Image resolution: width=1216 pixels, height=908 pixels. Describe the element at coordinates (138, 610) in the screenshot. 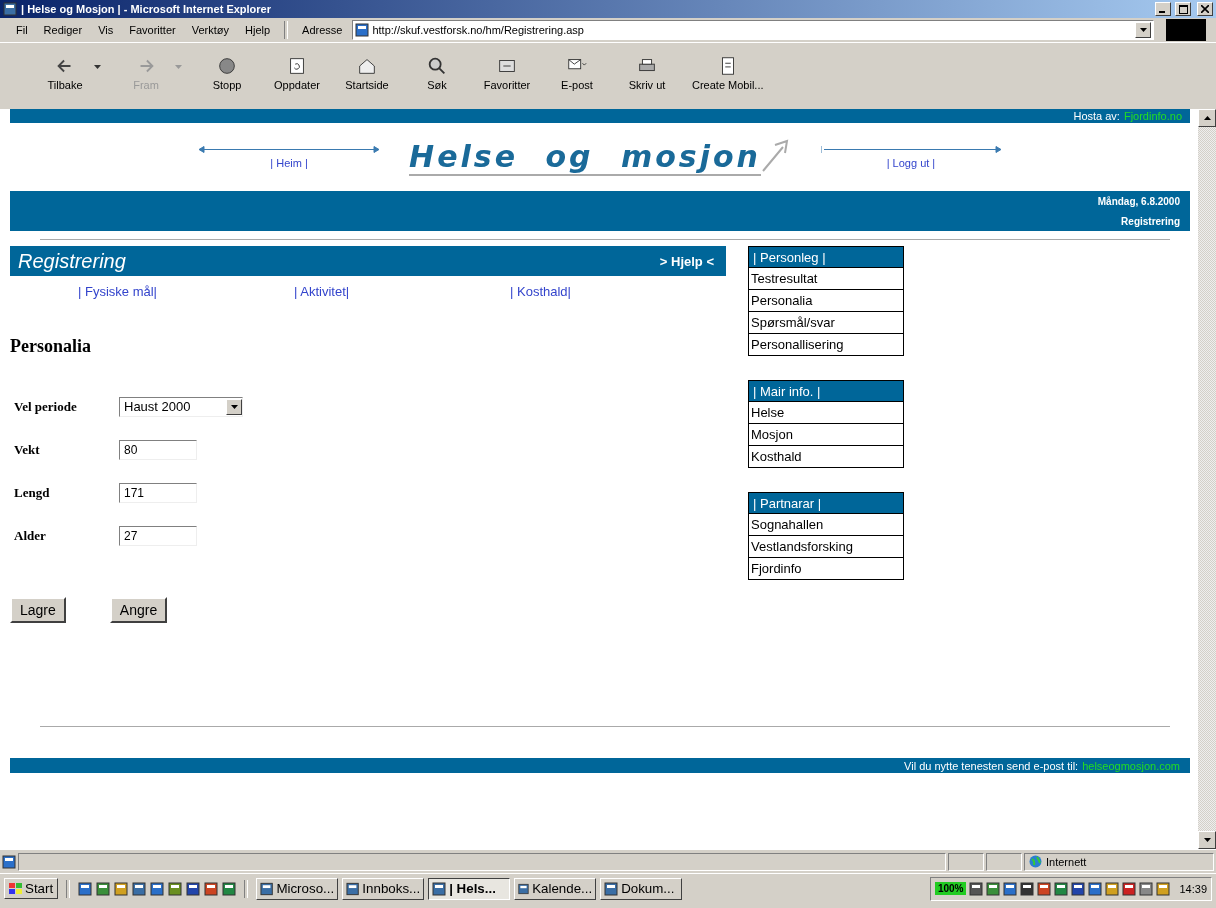

I see `form-button: Angre` at that location.